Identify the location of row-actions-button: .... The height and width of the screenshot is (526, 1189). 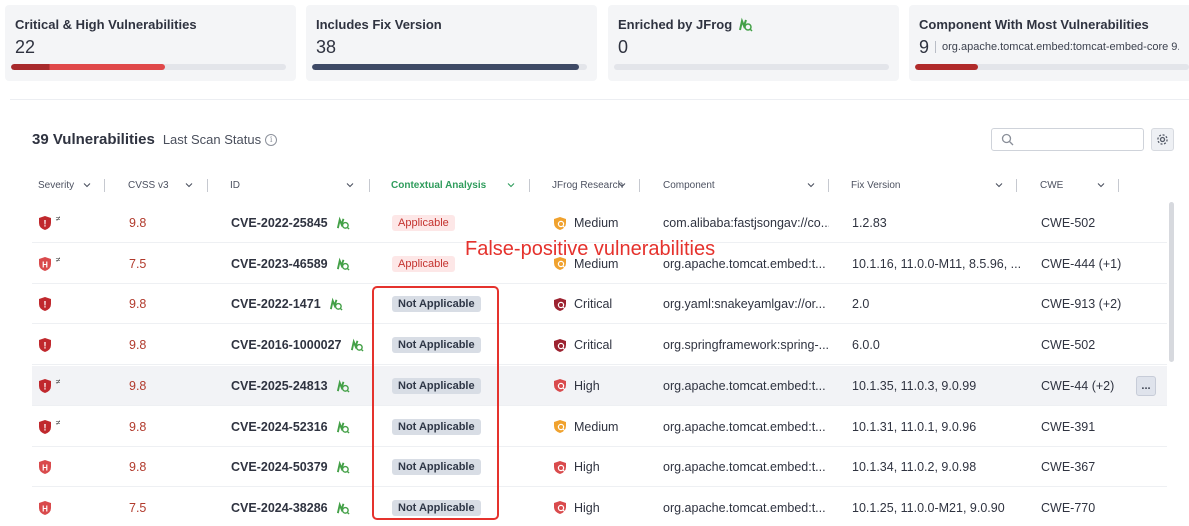
(1146, 385).